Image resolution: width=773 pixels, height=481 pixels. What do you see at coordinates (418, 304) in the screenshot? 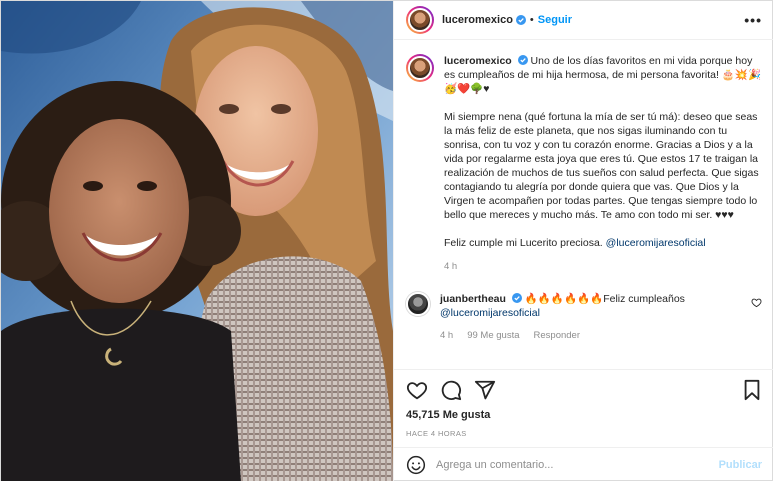
I see `commenter-avatar` at bounding box center [418, 304].